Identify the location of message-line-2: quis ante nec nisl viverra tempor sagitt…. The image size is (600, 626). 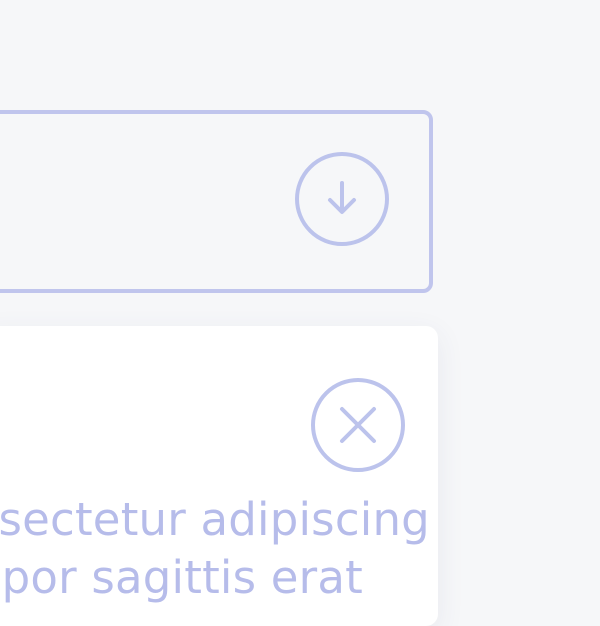
(181, 577).